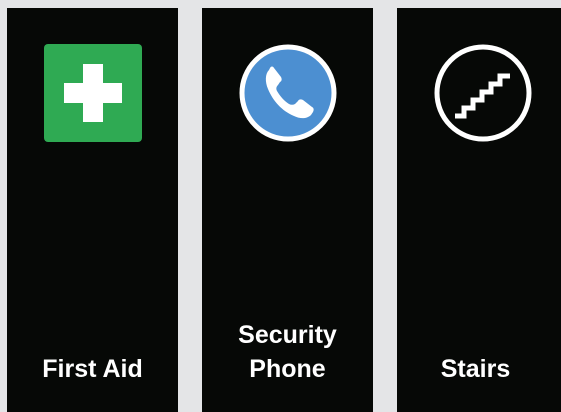 The image size is (561, 412). What do you see at coordinates (288, 93) in the screenshot?
I see `telephone-icon` at bounding box center [288, 93].